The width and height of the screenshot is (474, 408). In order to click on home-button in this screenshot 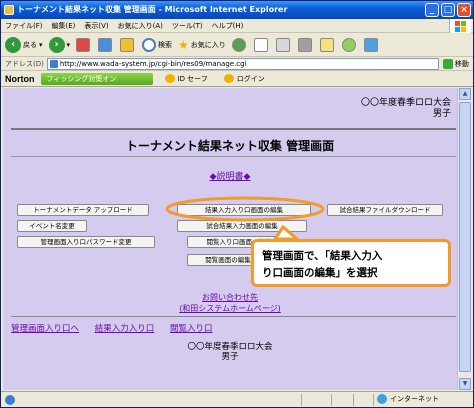, I will do `click(128, 44)`.